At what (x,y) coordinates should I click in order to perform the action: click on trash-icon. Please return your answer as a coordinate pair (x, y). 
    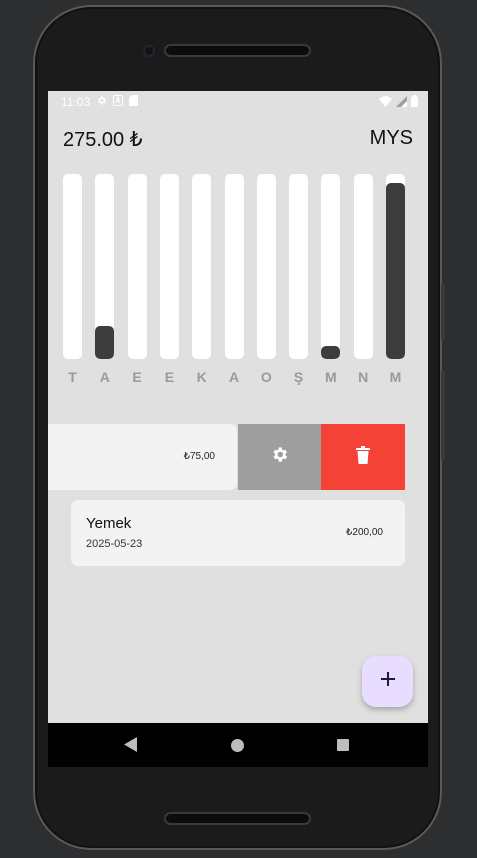
    Looking at the image, I should click on (363, 457).